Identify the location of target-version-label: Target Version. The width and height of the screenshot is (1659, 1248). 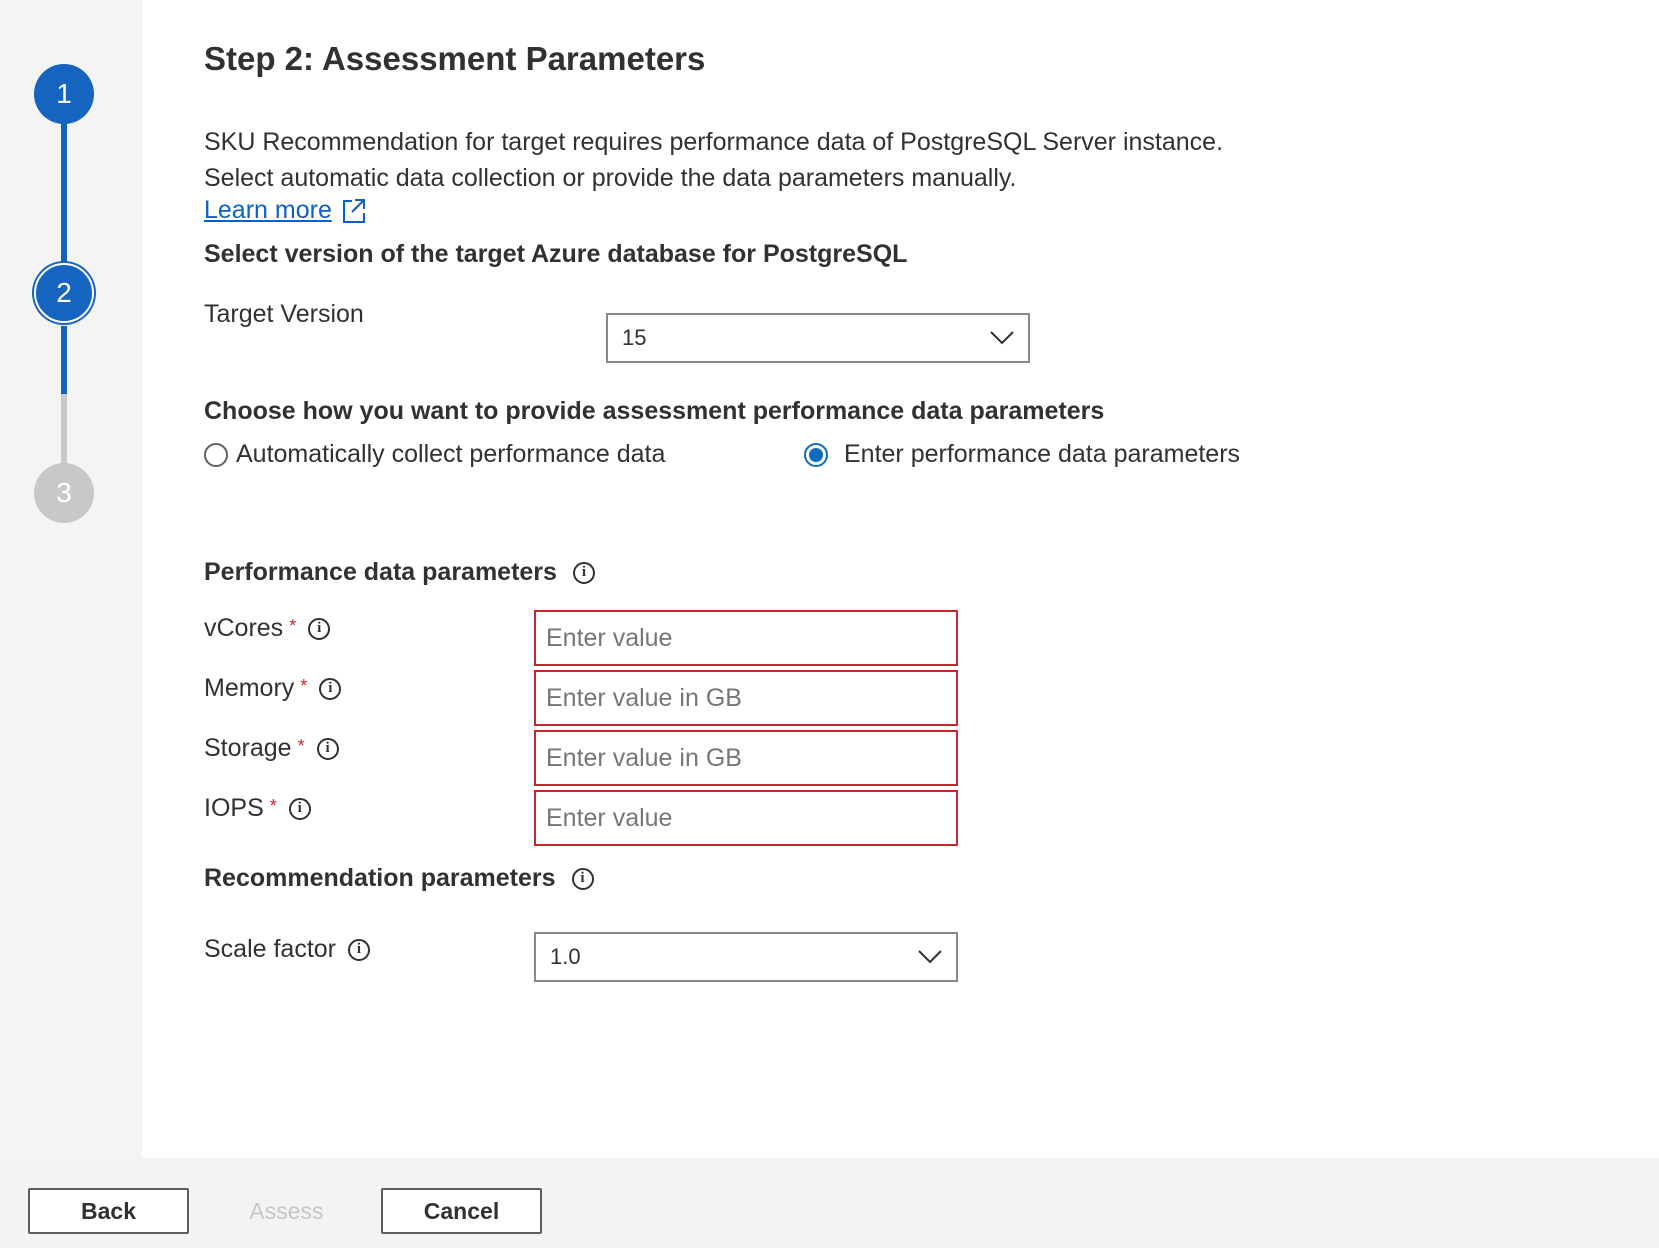
(284, 314).